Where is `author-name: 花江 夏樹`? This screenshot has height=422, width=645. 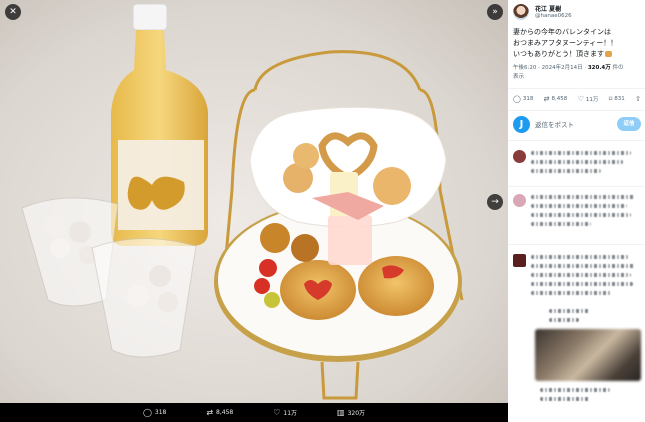 author-name: 花江 夏樹 is located at coordinates (548, 8).